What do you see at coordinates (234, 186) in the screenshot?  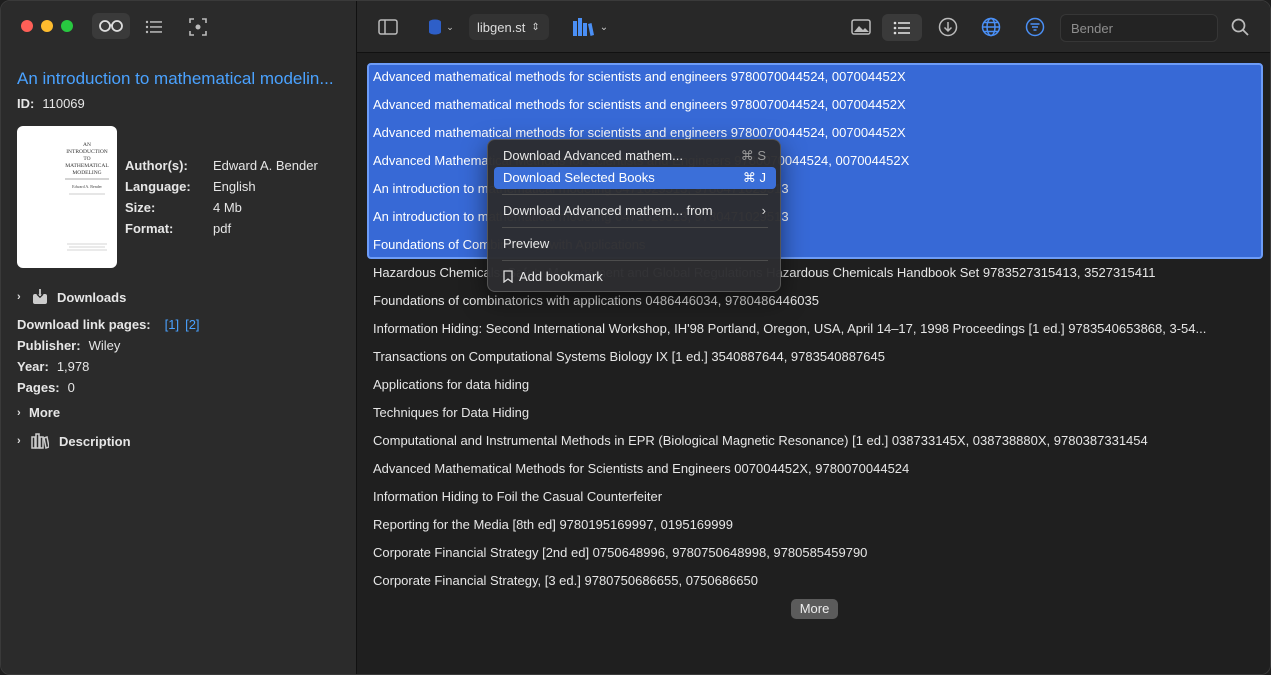 I see `language-value: English` at bounding box center [234, 186].